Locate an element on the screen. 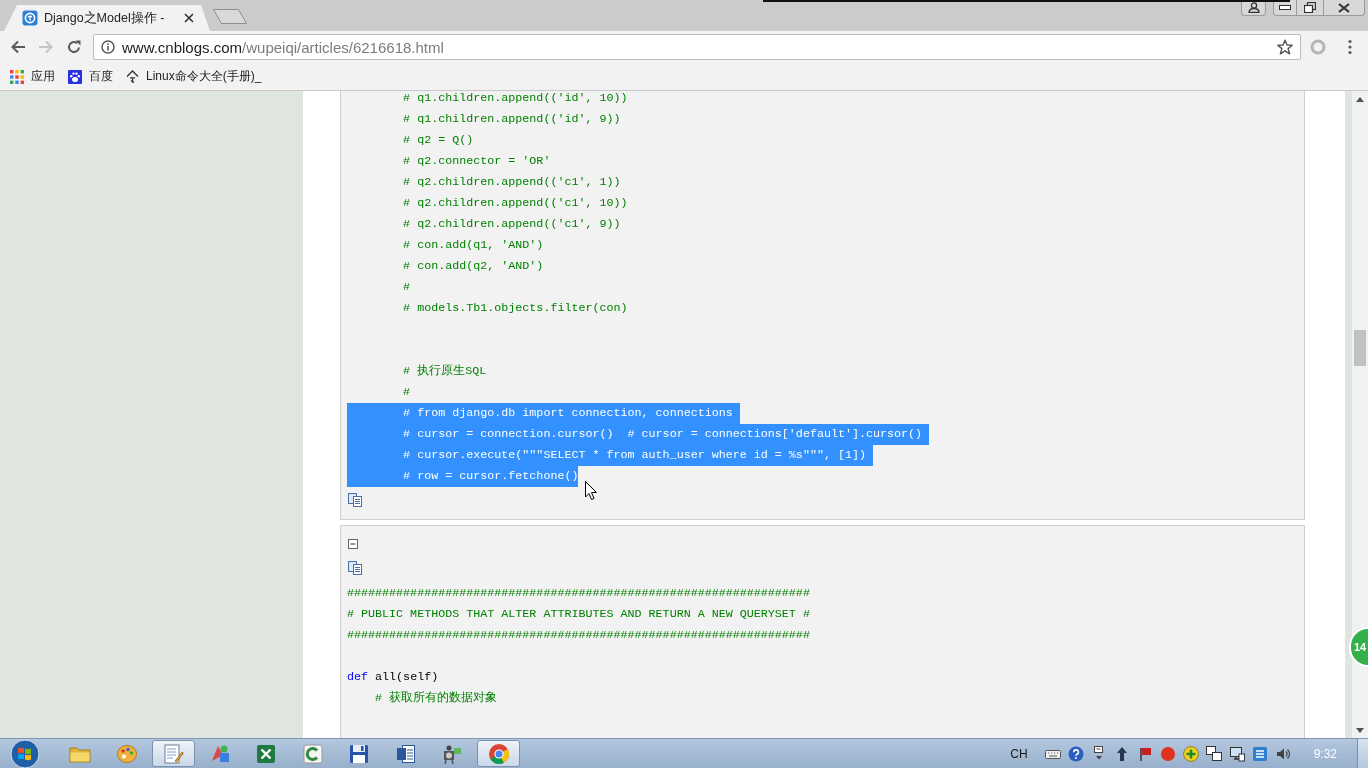  apps-grid-icon is located at coordinates (17, 76).